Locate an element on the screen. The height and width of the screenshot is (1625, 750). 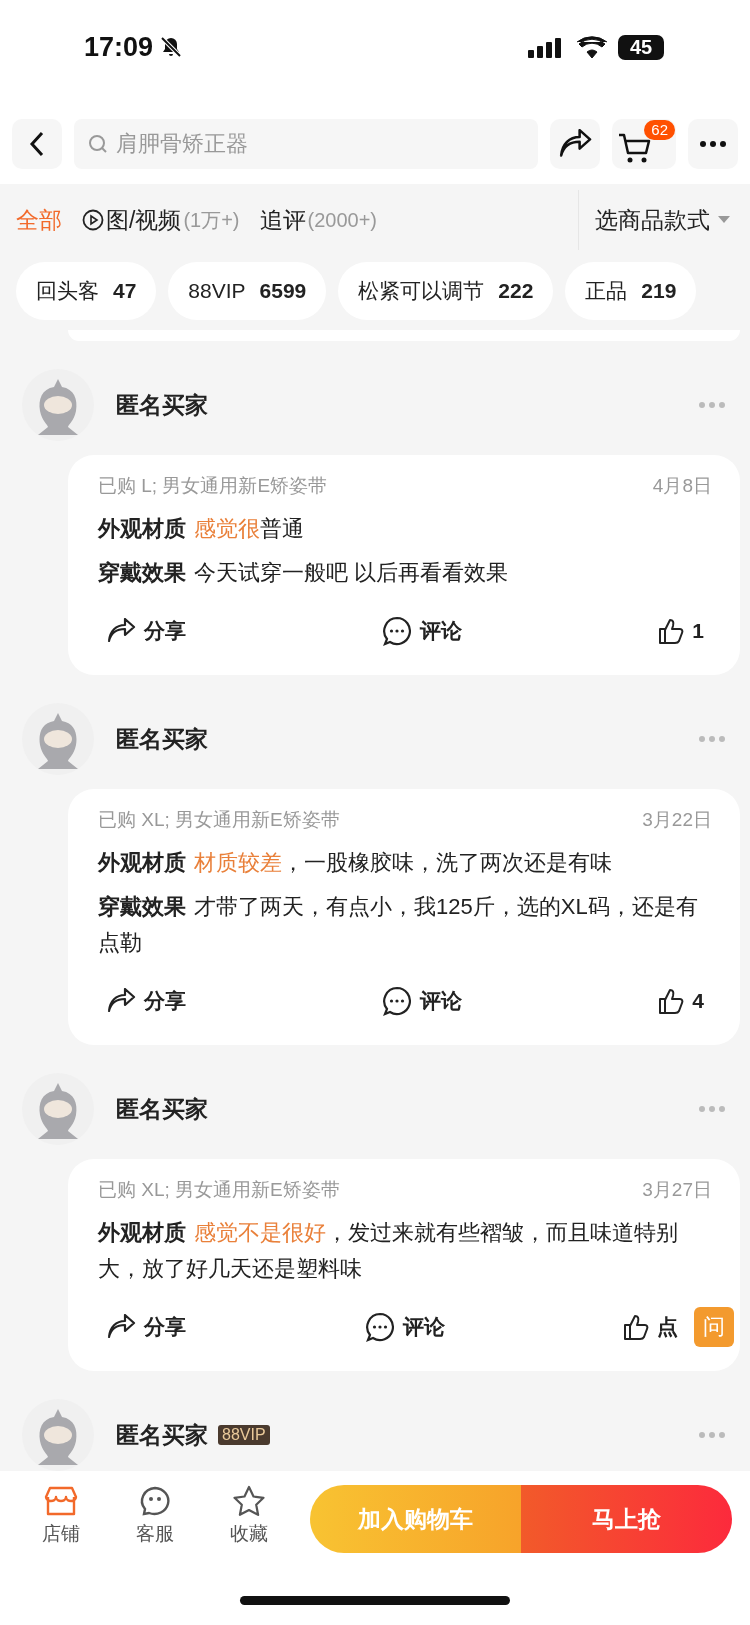
style-picker: 选商品款式 is located at coordinates (664, 220).